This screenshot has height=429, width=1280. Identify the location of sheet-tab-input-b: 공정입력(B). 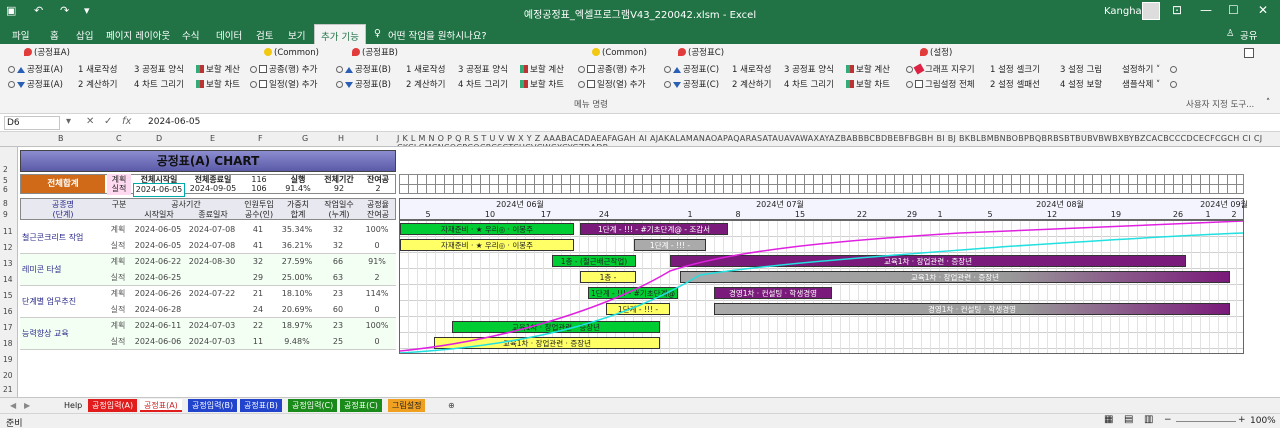
(213, 405).